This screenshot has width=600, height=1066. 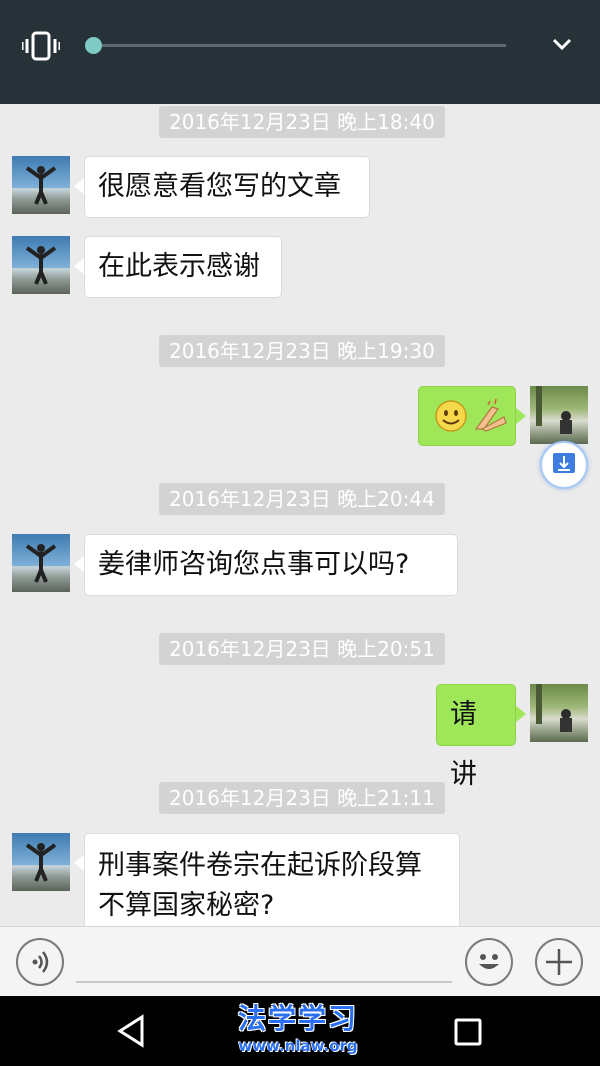 I want to click on voice-icon, so click(x=40, y=962).